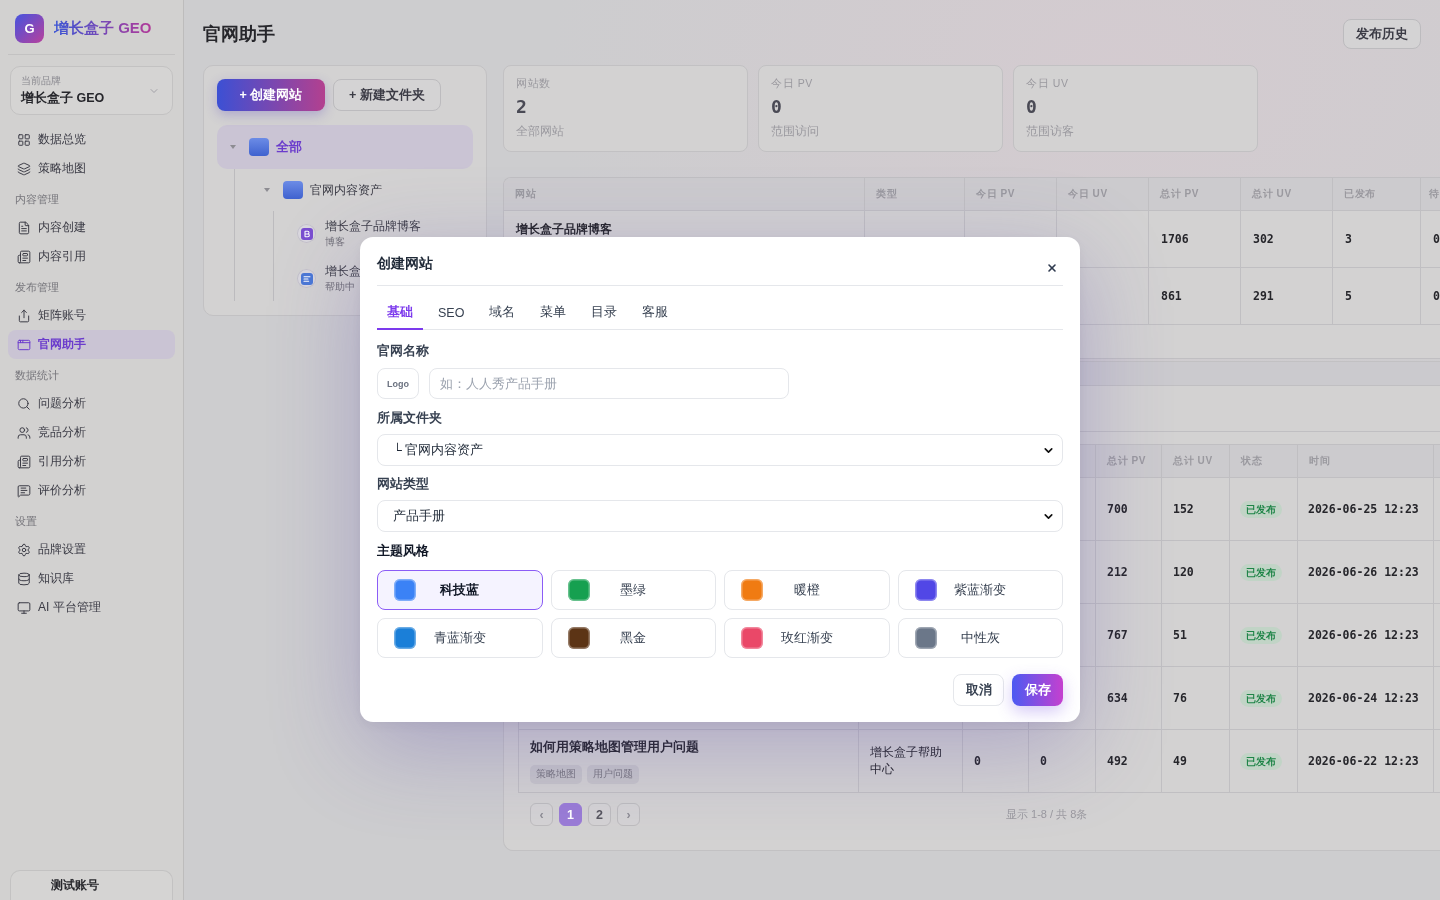  What do you see at coordinates (1287, 296) in the screenshot?
I see `table-cell: 291` at bounding box center [1287, 296].